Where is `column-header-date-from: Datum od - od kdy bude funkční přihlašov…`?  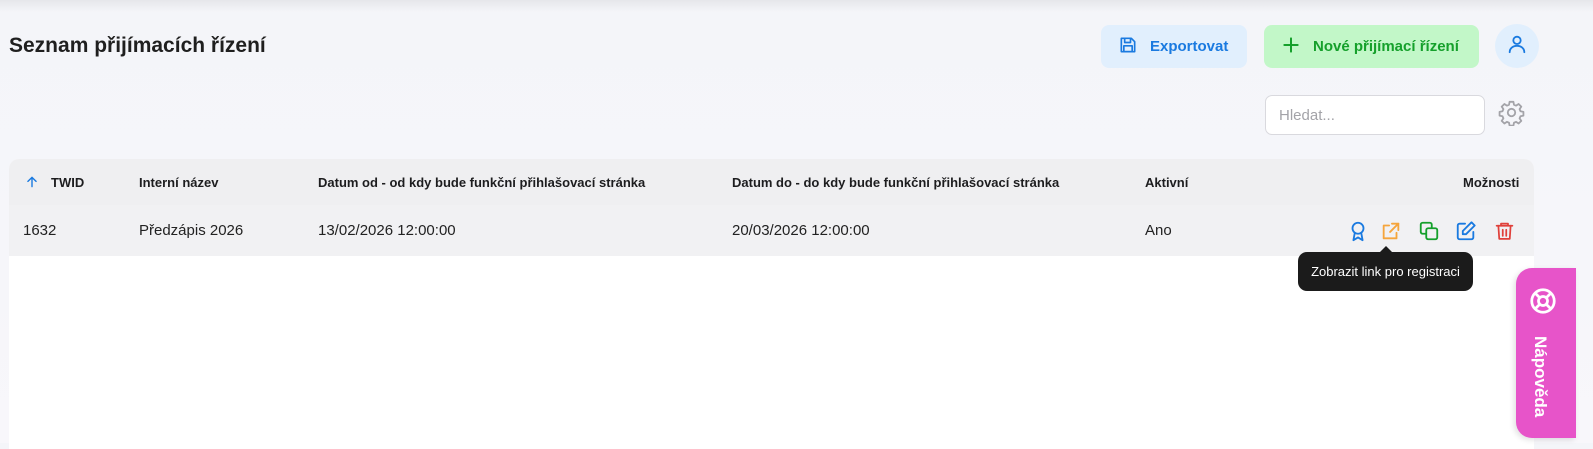 column-header-date-from: Datum od - od kdy bude funkční přihlašov… is located at coordinates (481, 182).